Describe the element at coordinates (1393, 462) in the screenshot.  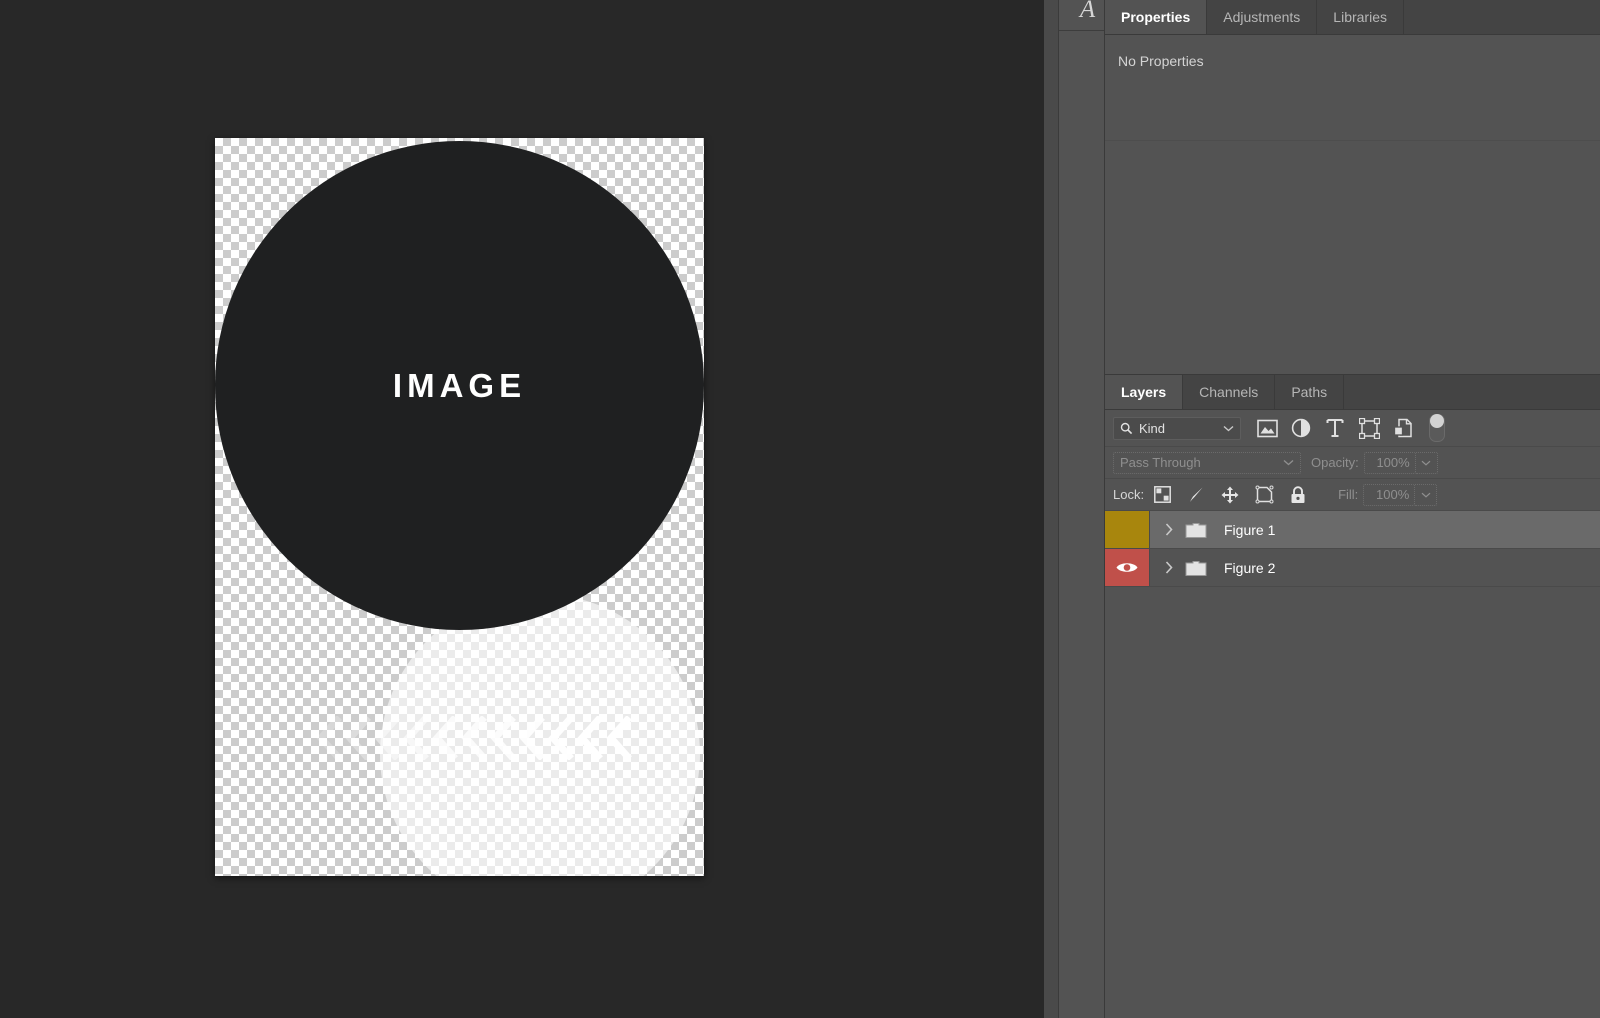
I see `opacity-value: 100%` at that location.